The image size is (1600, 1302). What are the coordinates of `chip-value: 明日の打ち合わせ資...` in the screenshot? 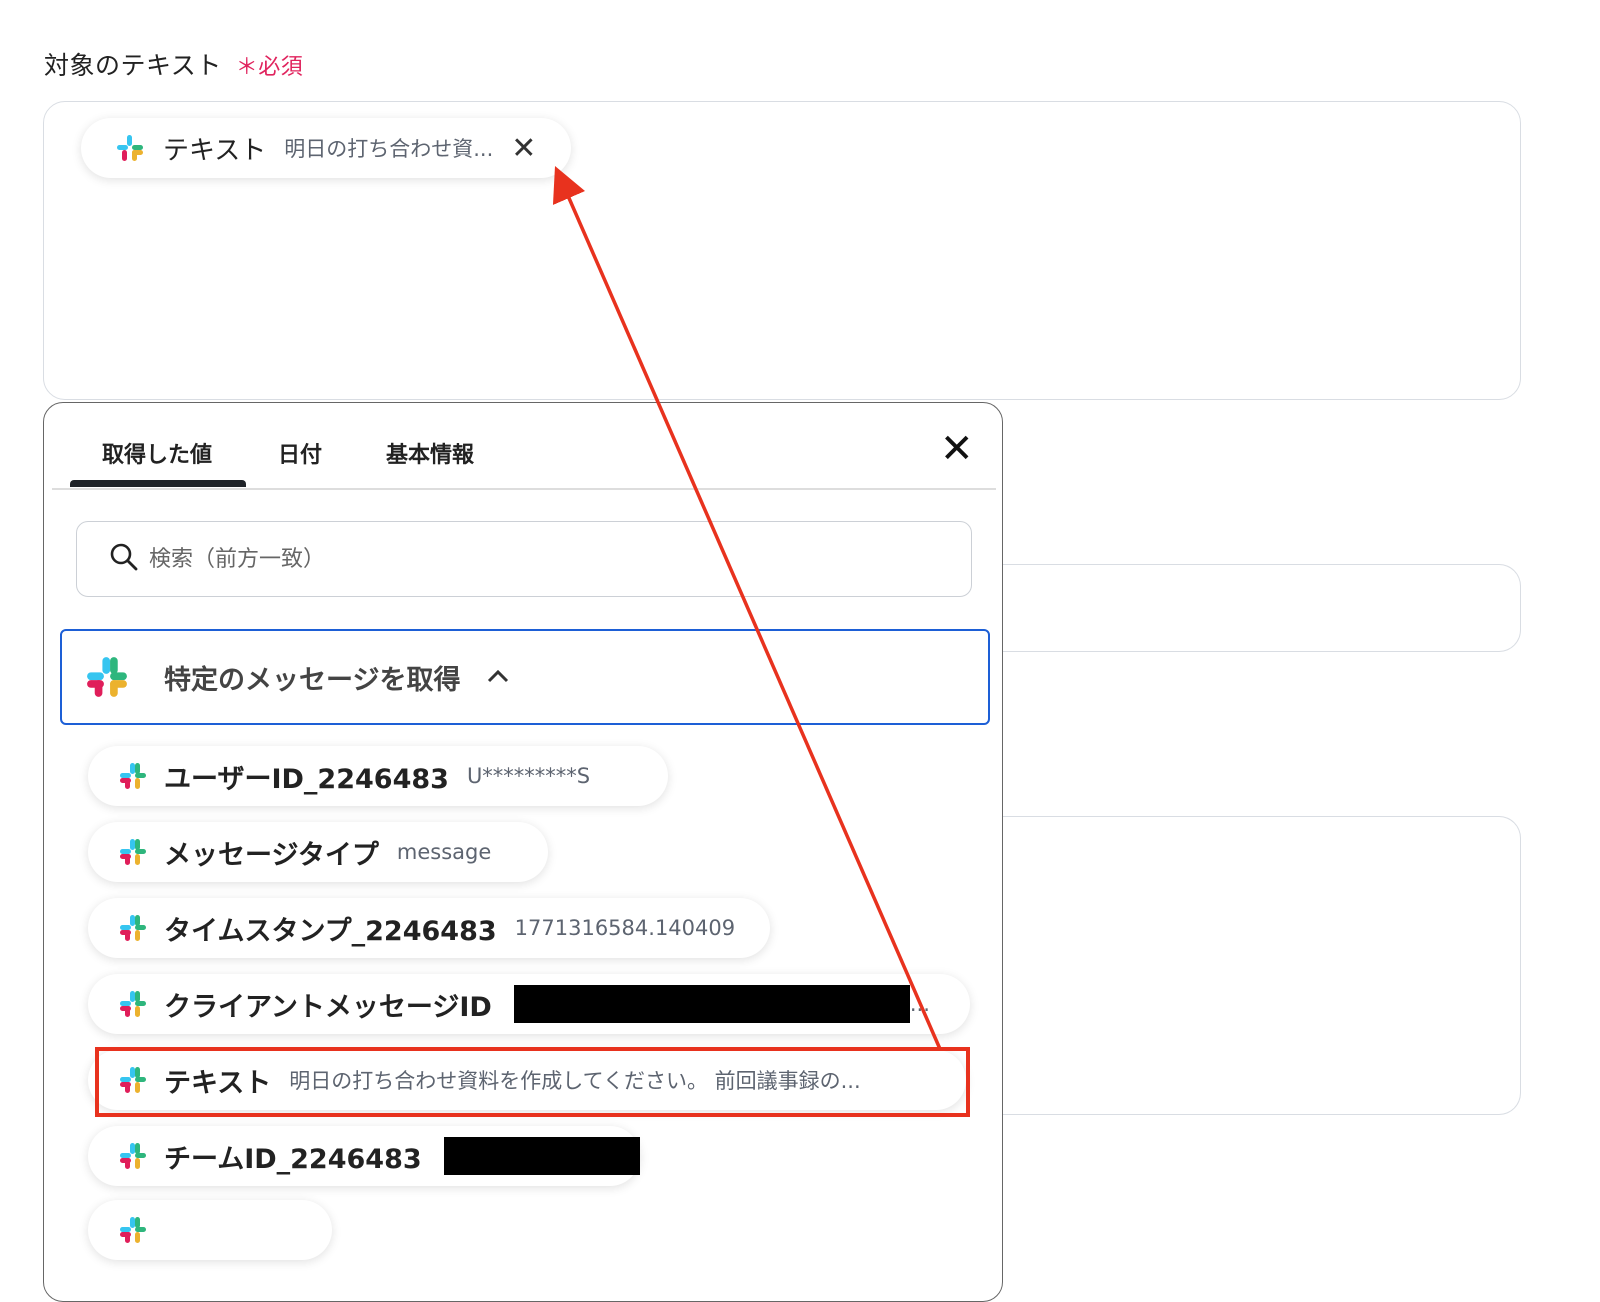 It's located at (389, 149).